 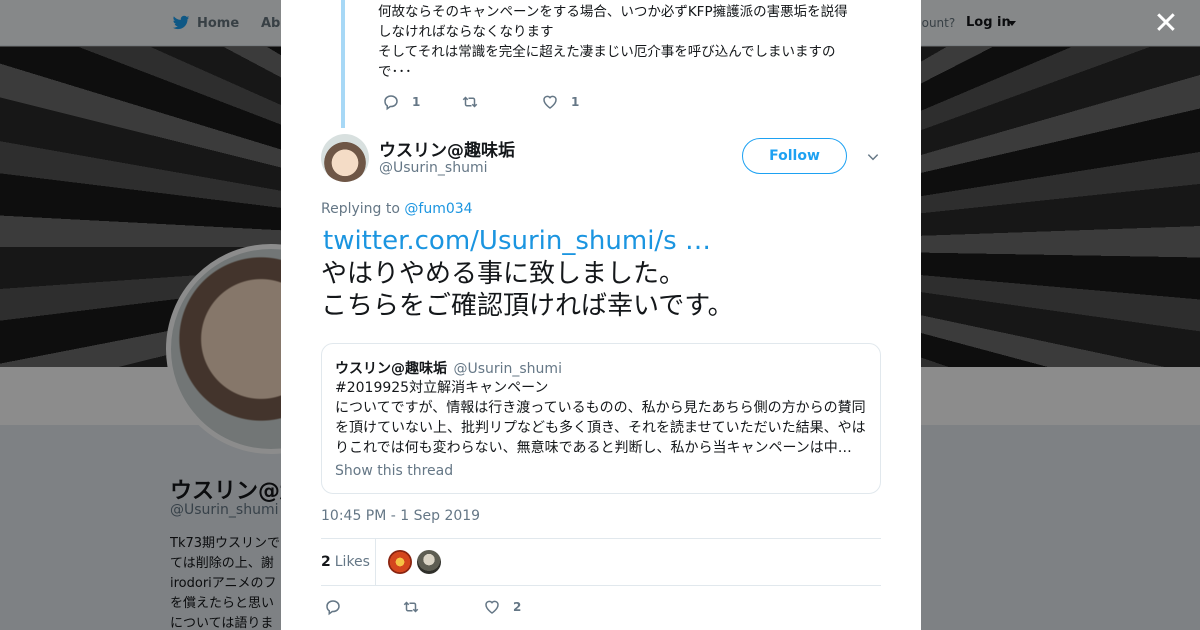 I want to click on likes-count-label: Likes, so click(x=352, y=562).